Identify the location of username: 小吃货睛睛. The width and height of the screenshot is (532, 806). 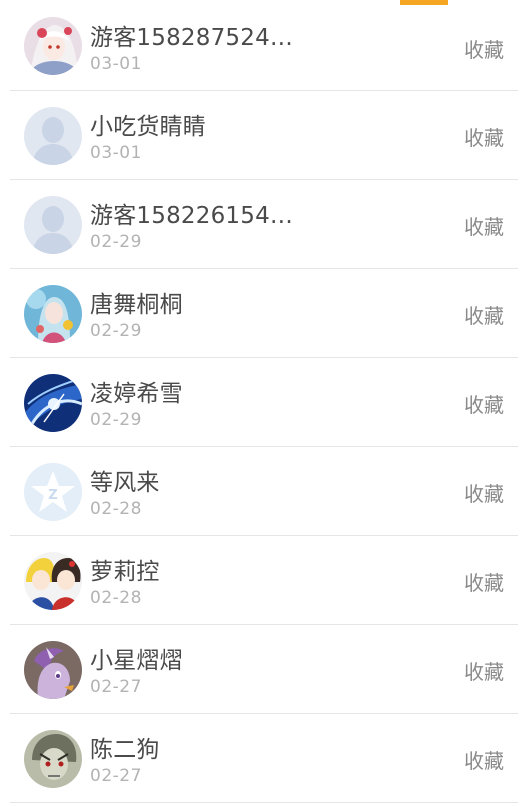
(148, 127).